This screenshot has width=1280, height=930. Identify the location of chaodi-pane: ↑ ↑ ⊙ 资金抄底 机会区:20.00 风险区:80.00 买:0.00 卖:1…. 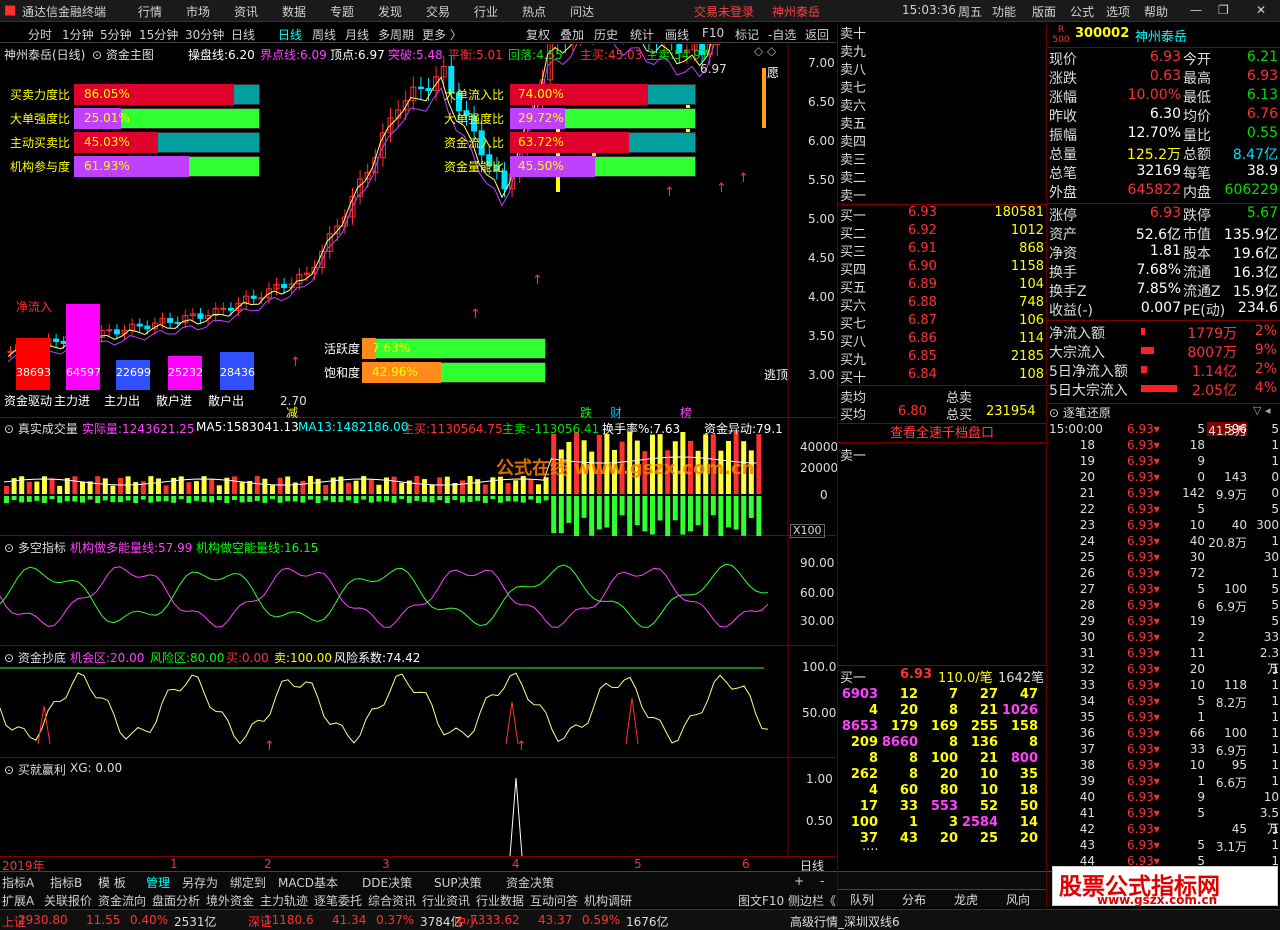
(418, 702).